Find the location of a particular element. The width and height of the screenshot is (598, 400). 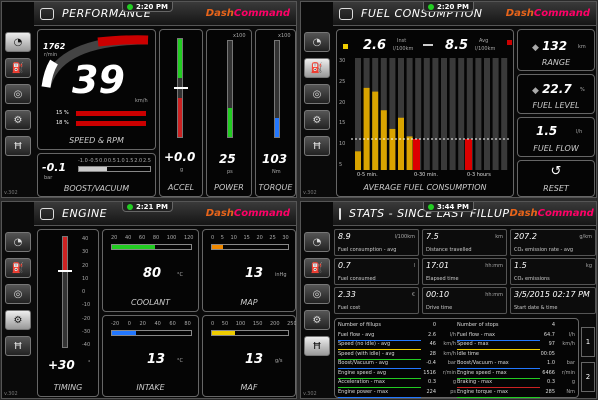

timing-tick: -40 is located at coordinates (86, 345).